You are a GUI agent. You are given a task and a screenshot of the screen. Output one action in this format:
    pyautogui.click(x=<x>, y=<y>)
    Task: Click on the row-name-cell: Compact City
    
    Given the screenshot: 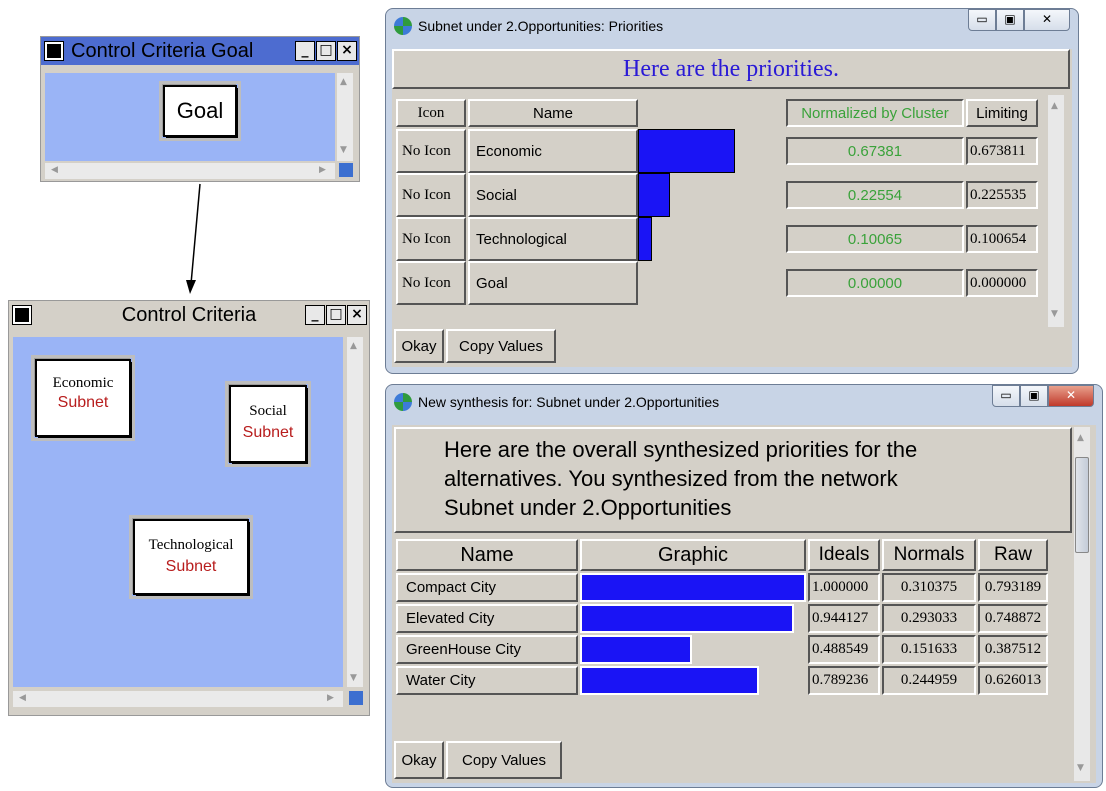 What is the action you would take?
    pyautogui.click(x=487, y=587)
    